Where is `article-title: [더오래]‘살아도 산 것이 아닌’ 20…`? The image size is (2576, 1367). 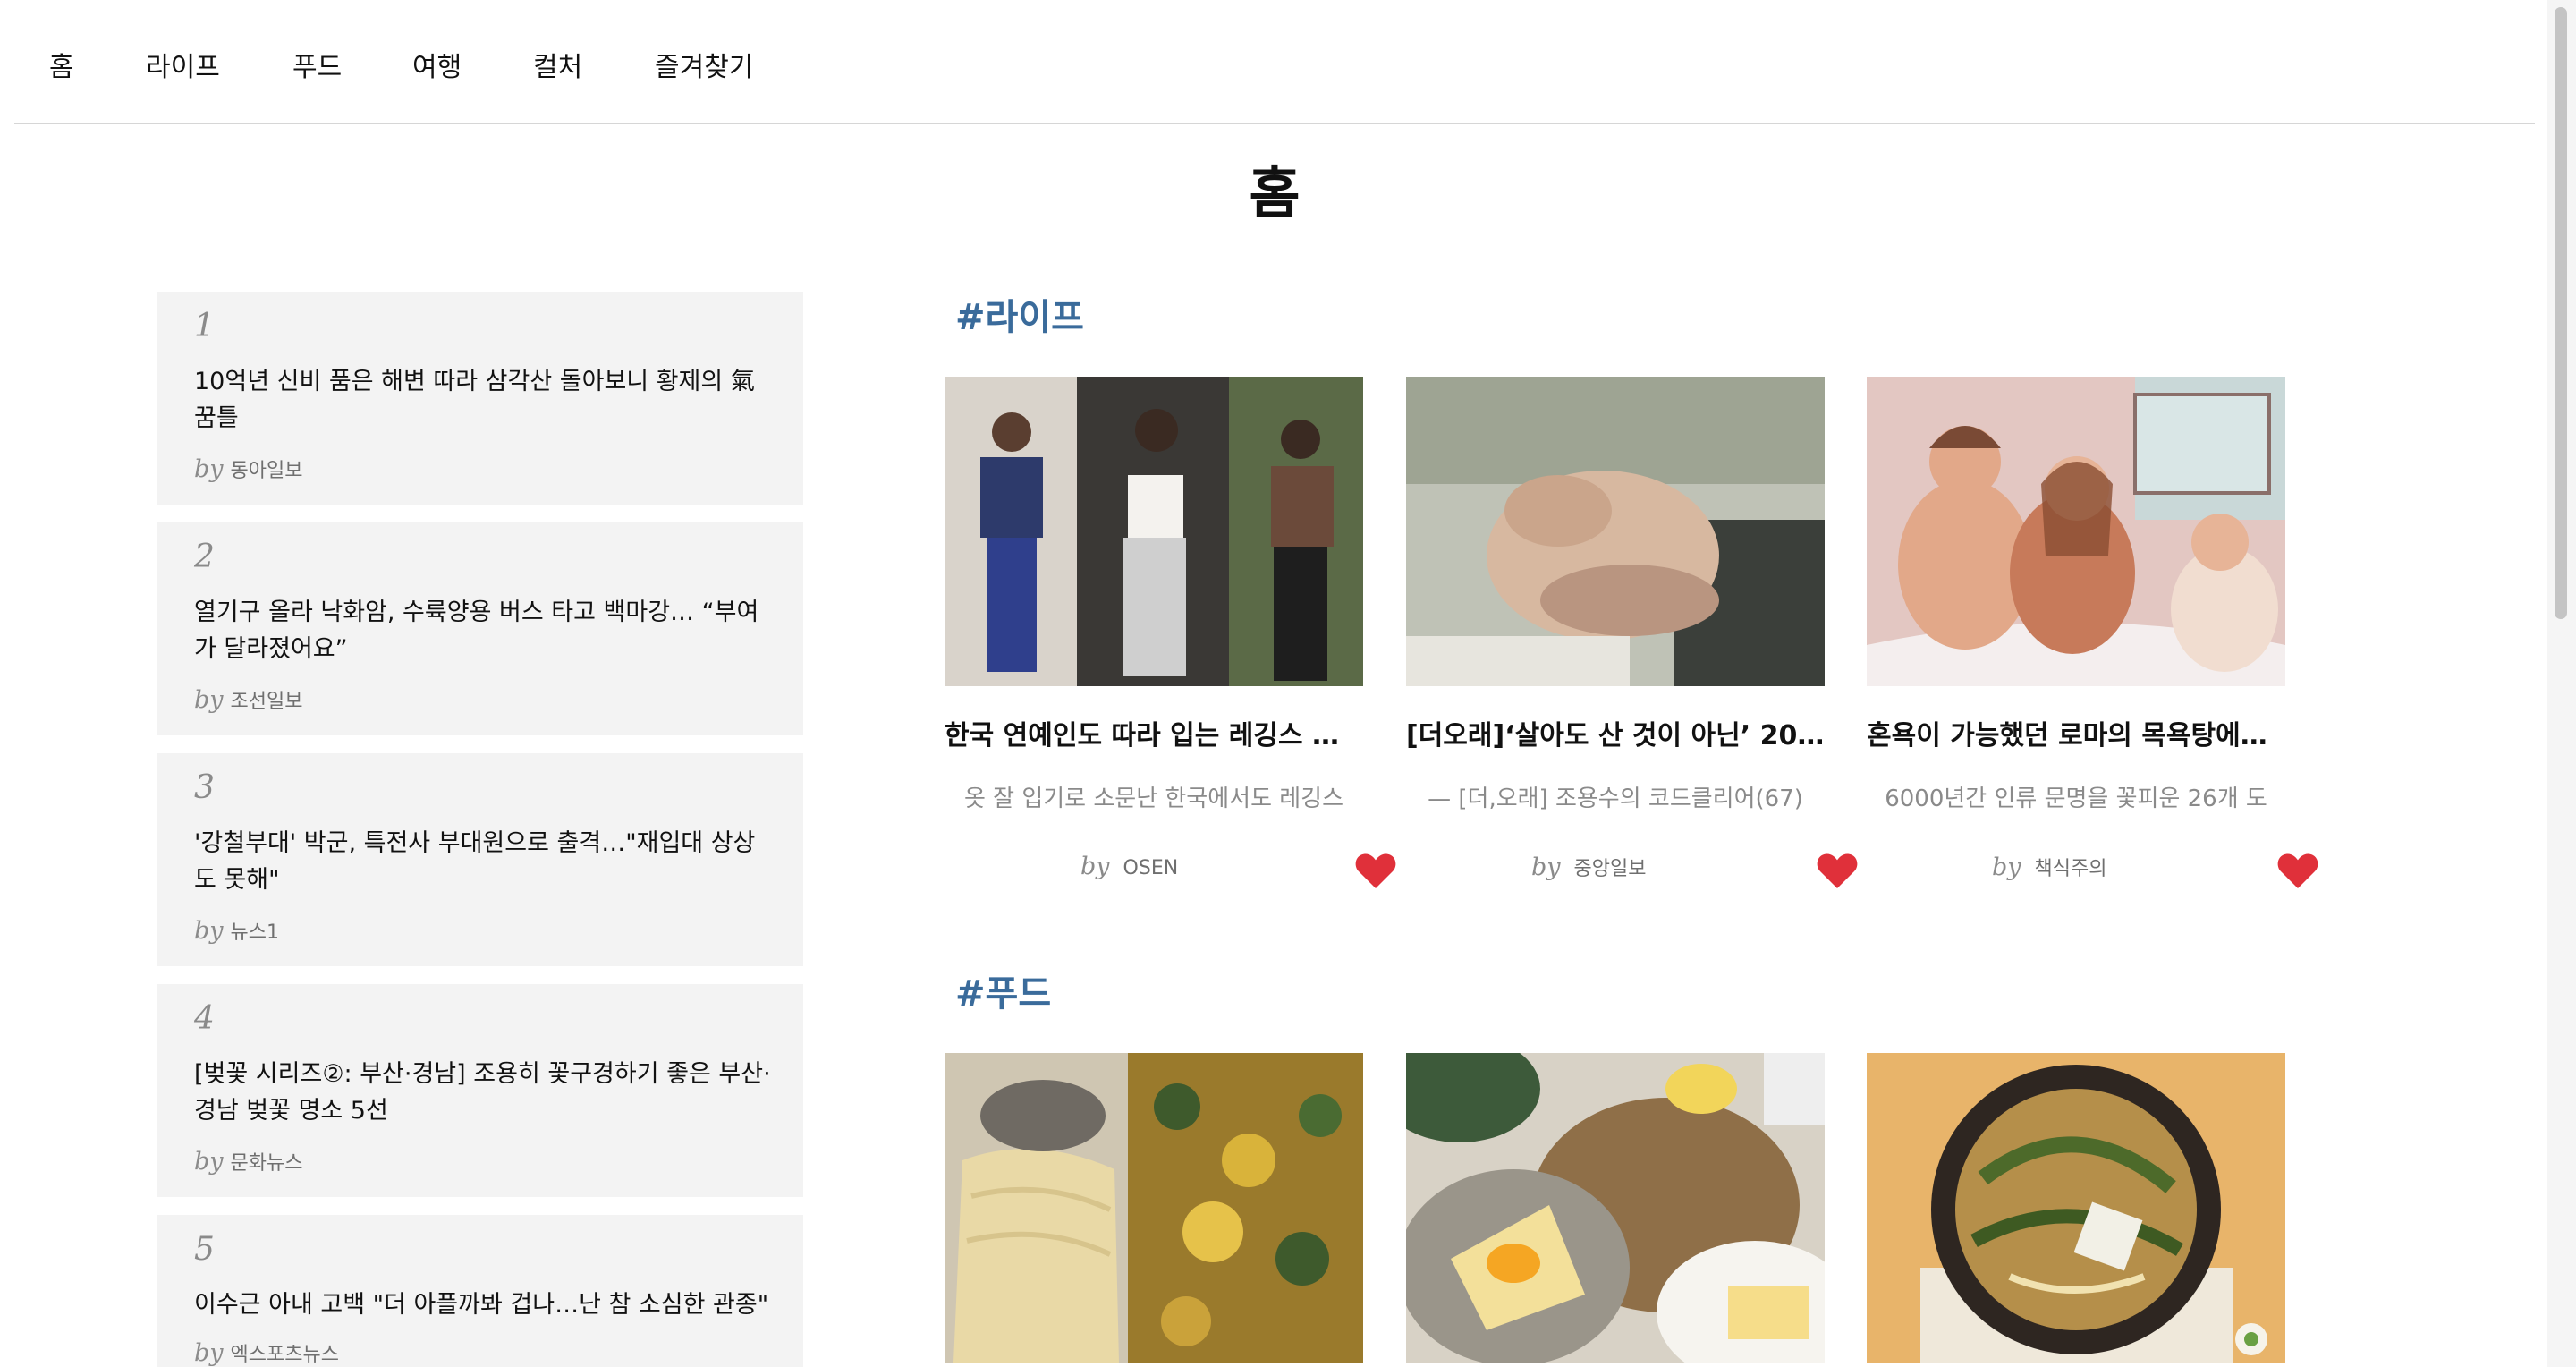 article-title: [더오래]‘살아도 산 것이 아닌’ 20… is located at coordinates (1615, 736).